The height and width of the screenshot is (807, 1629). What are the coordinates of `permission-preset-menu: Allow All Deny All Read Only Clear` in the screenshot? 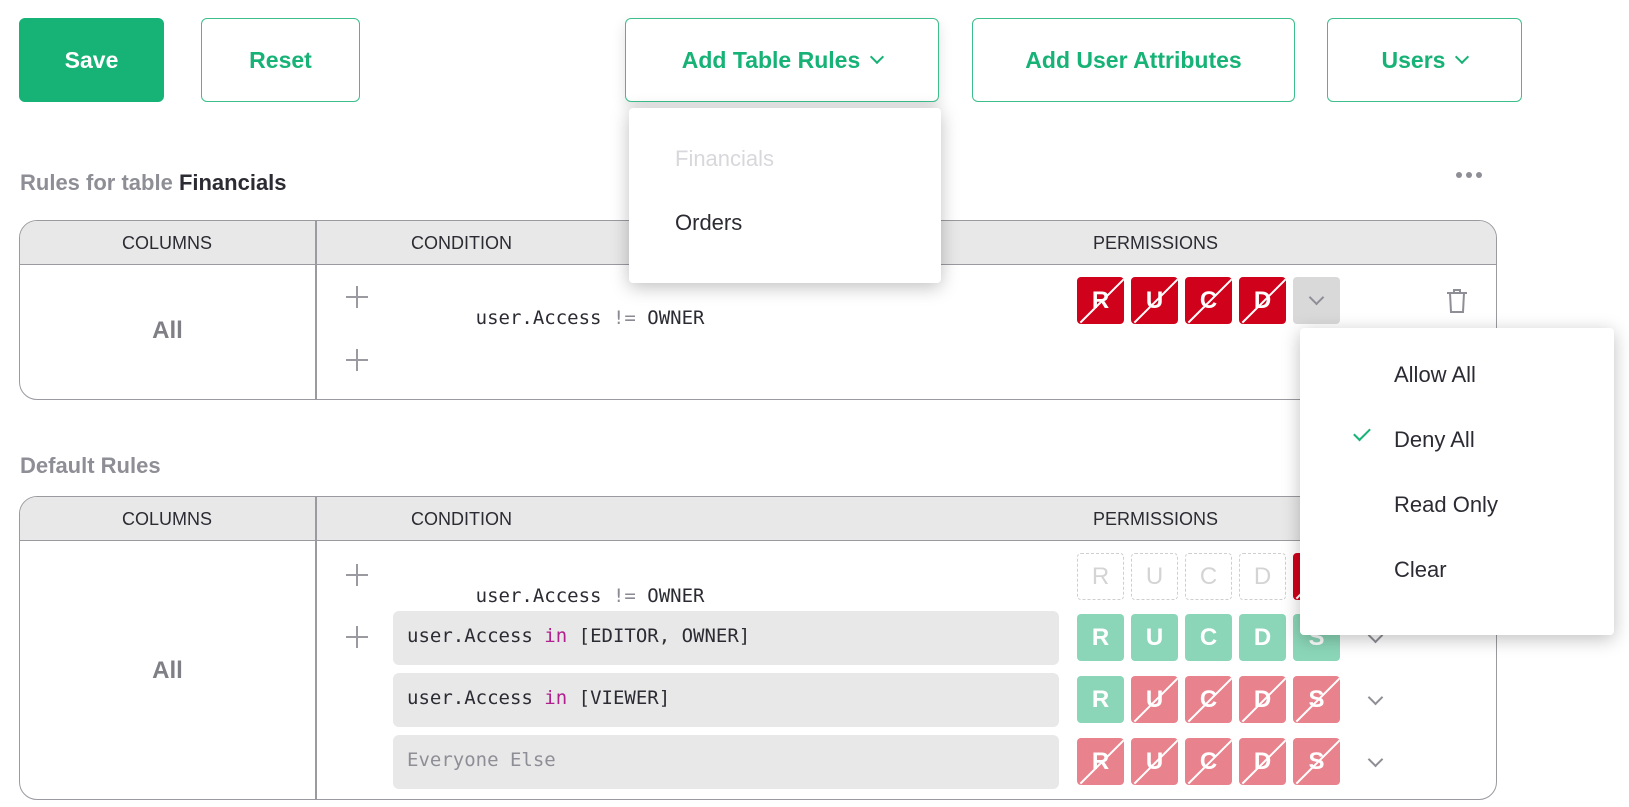 It's located at (1457, 481).